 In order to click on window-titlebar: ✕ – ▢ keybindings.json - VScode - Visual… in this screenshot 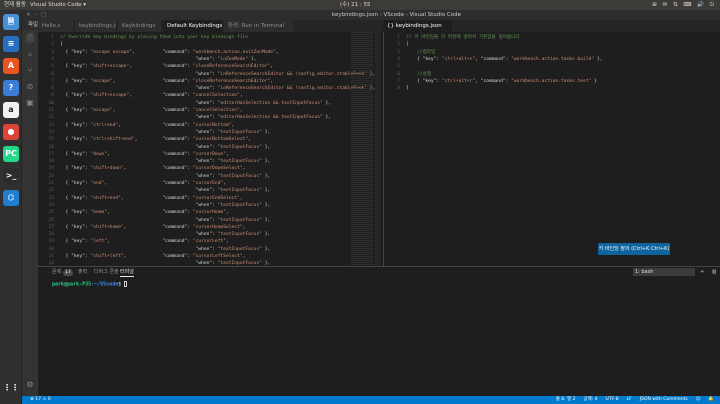, I will do `click(371, 15)`.